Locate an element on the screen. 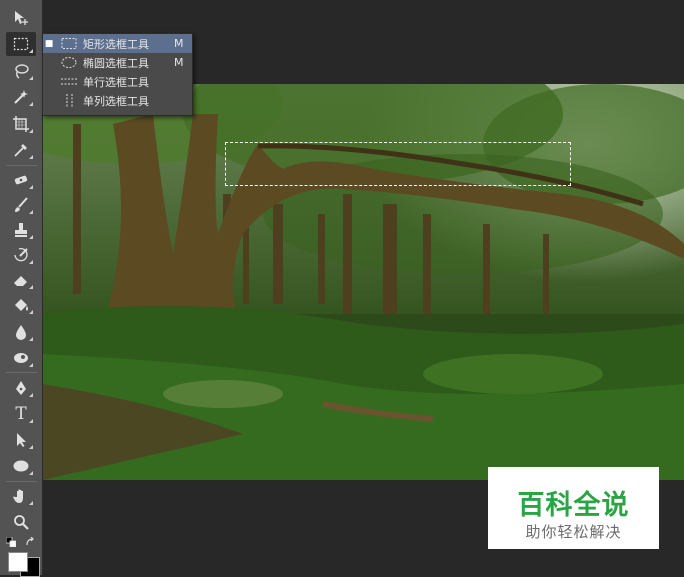 This screenshot has width=684, height=577. flyout-label: 椭圆选框工具 is located at coordinates (116, 63).